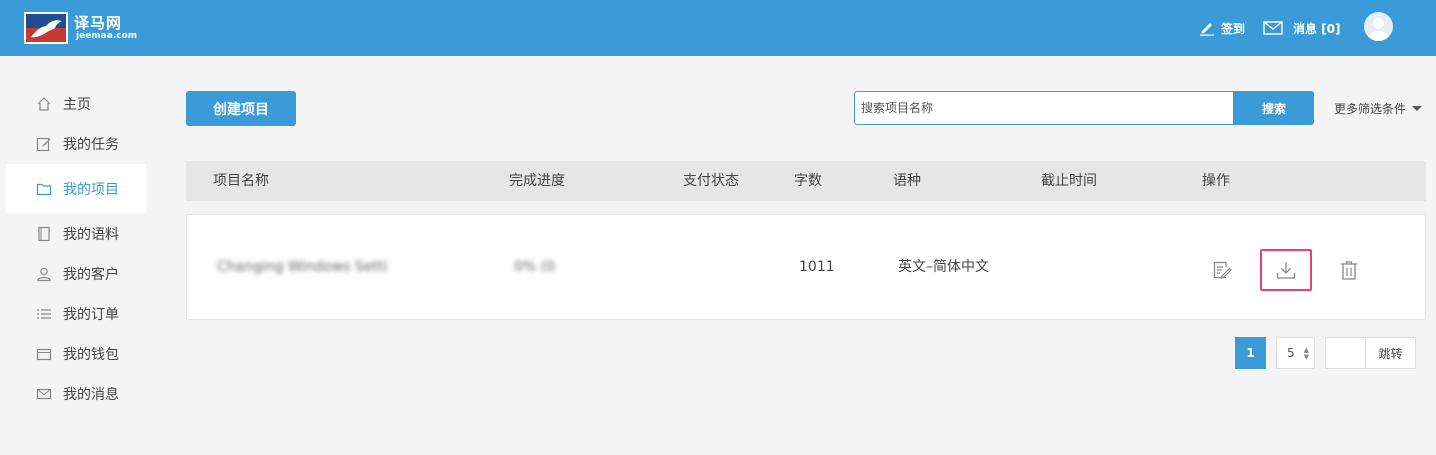  What do you see at coordinates (98, 23) in the screenshot?
I see `brand-name: 译马网` at bounding box center [98, 23].